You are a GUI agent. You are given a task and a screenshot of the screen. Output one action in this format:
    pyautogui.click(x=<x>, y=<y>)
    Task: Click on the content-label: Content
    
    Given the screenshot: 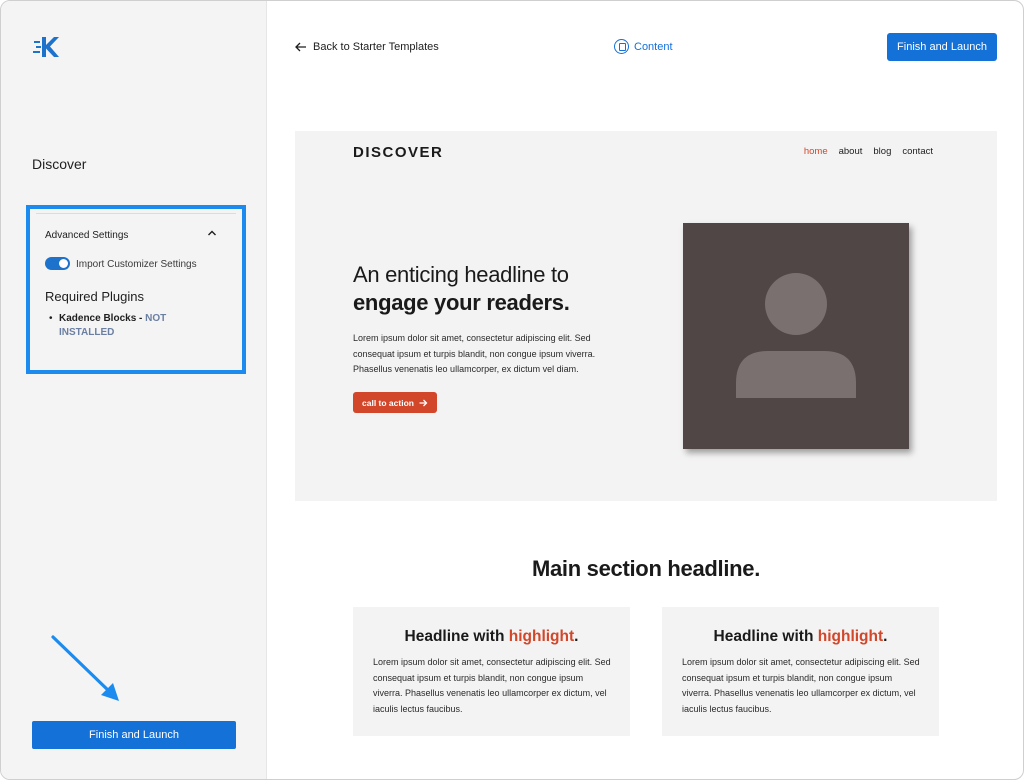 What is the action you would take?
    pyautogui.click(x=653, y=46)
    